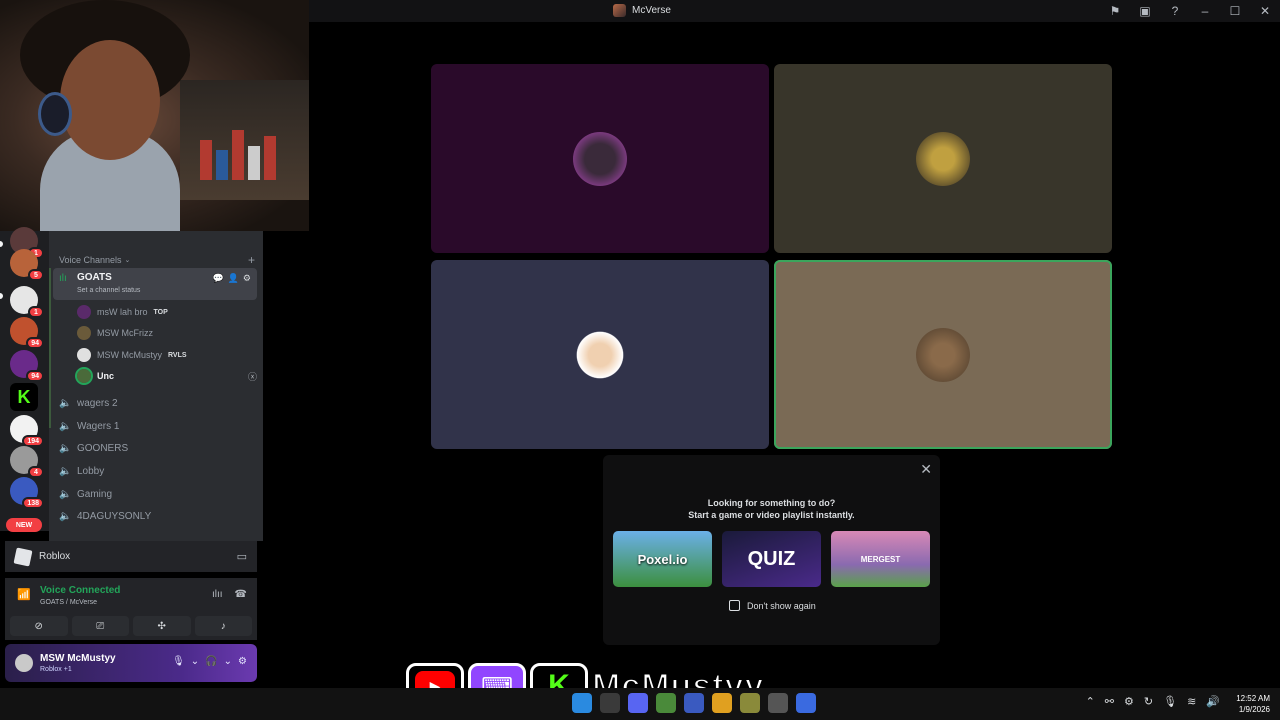 The width and height of the screenshot is (1280, 720). What do you see at coordinates (1205, 11) in the screenshot?
I see `minimize-icon: –` at bounding box center [1205, 11].